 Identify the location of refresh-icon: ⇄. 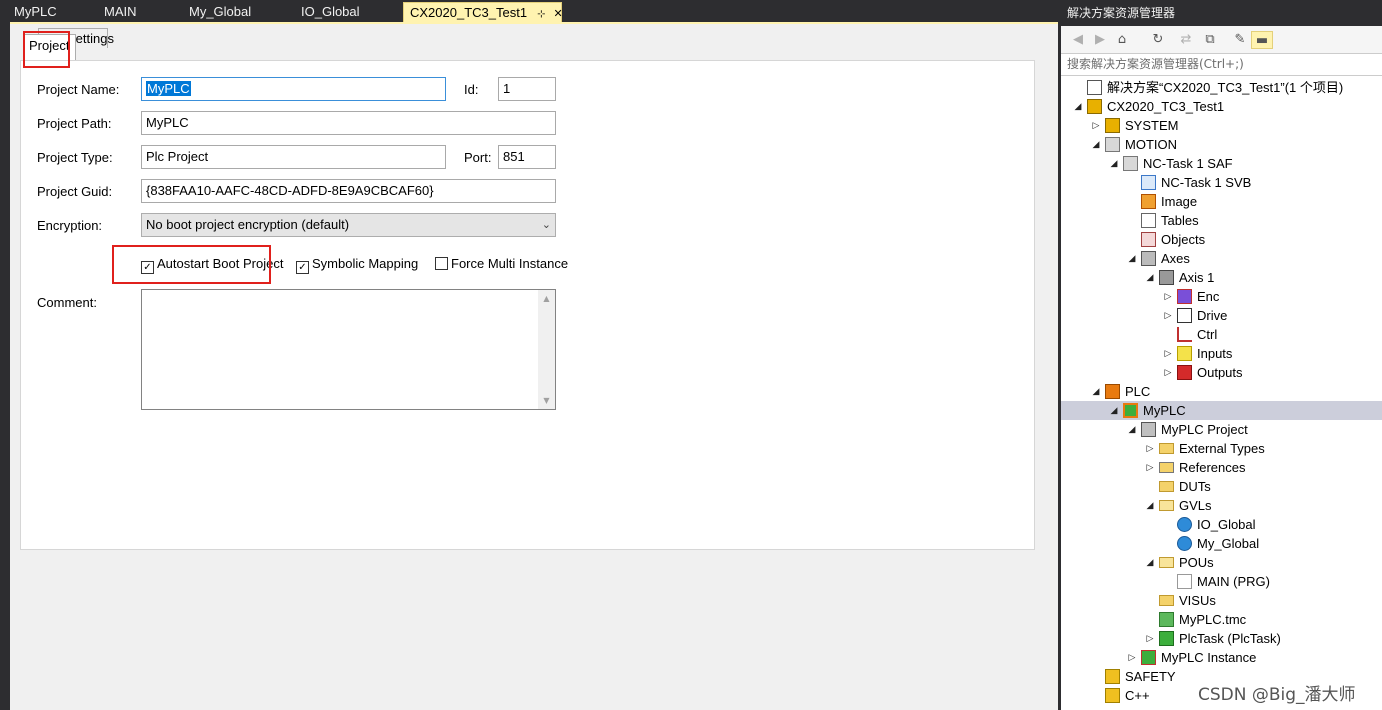
(1186, 40).